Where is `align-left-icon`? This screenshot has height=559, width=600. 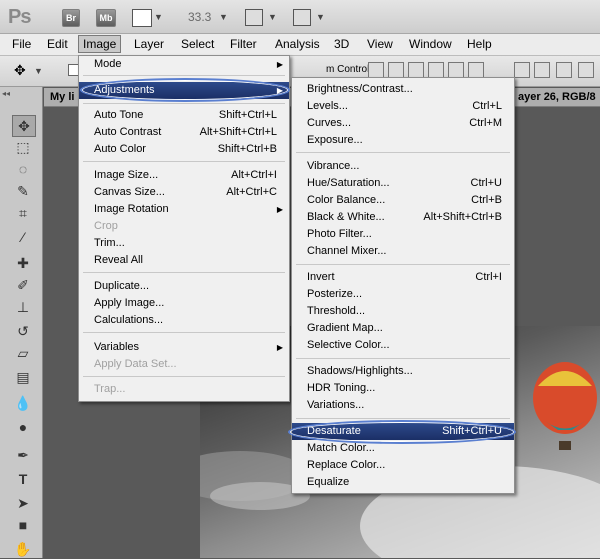 align-left-icon is located at coordinates (436, 70).